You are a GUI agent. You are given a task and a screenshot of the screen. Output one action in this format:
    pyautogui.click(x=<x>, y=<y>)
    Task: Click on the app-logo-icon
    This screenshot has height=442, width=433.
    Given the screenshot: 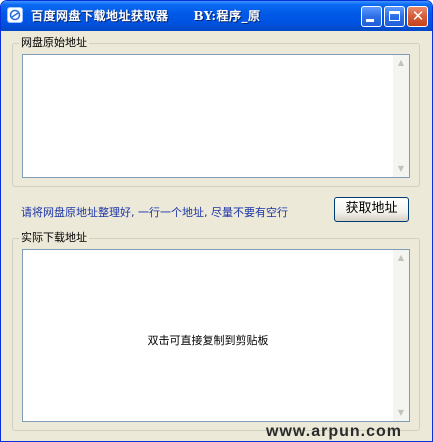 What is the action you would take?
    pyautogui.click(x=15, y=15)
    